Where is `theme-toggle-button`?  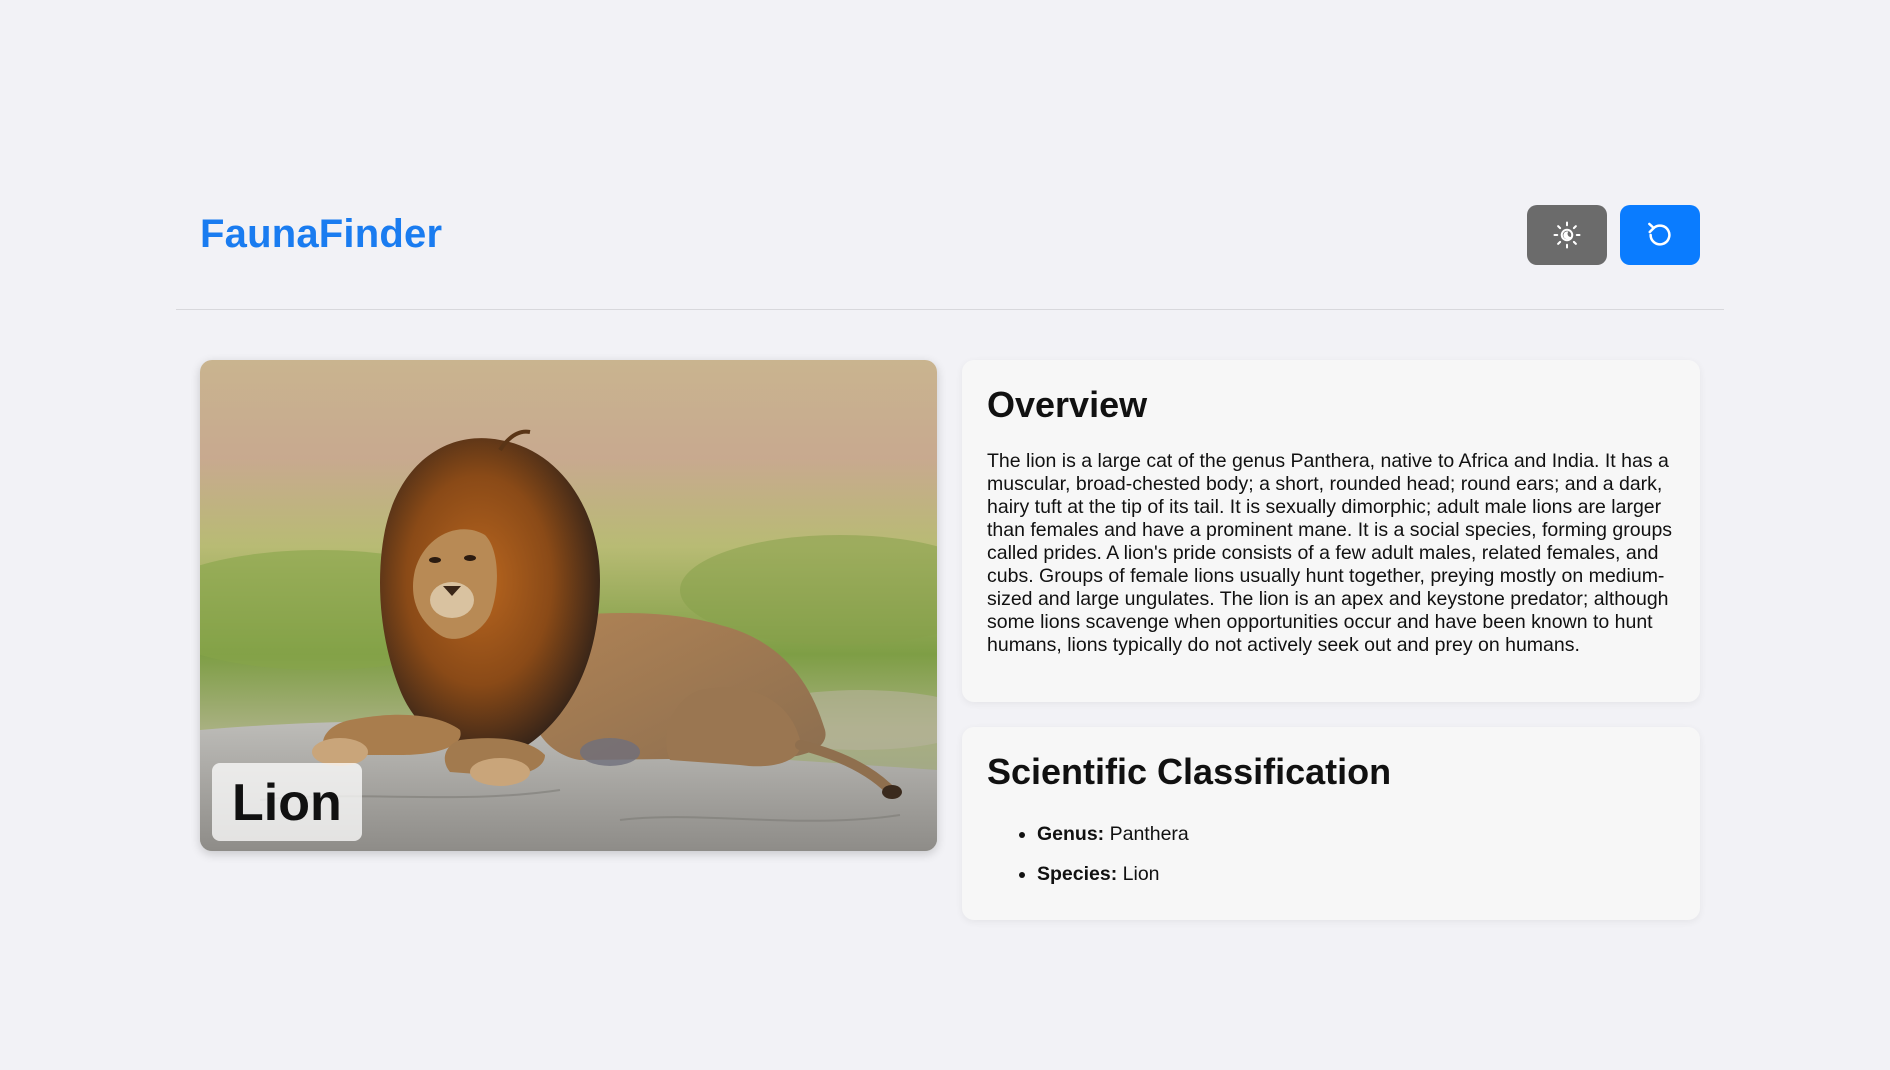 theme-toggle-button is located at coordinates (1567, 235).